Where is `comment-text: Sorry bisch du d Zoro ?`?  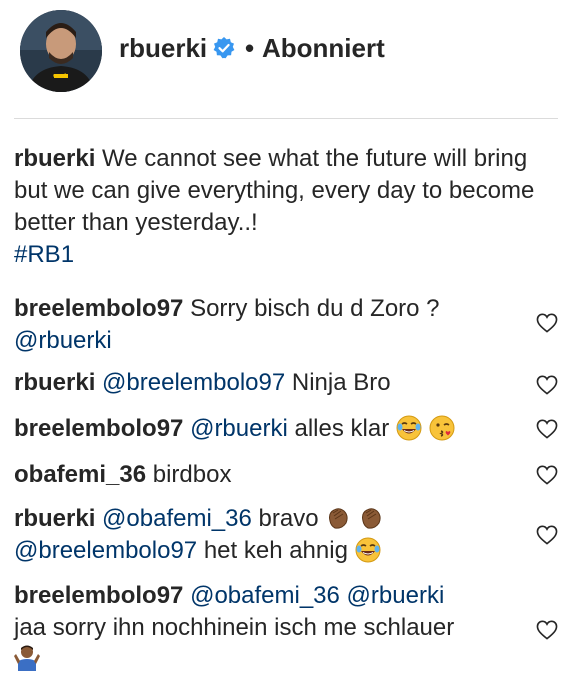
comment-text: Sorry bisch du d Zoro ? is located at coordinates (315, 308).